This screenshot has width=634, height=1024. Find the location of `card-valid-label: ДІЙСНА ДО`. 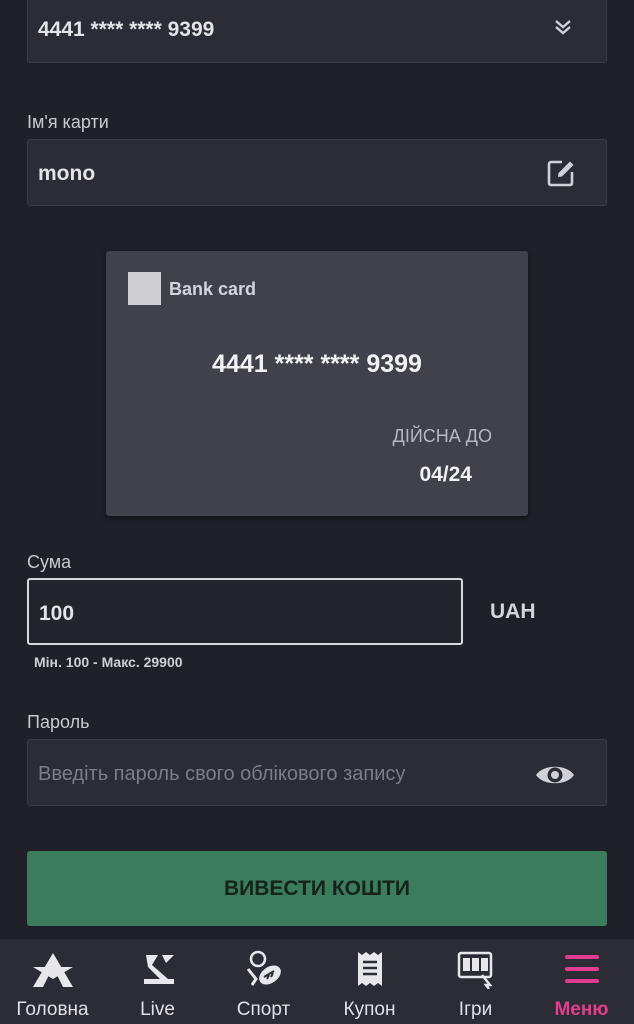

card-valid-label: ДІЙСНА ДО is located at coordinates (442, 436).